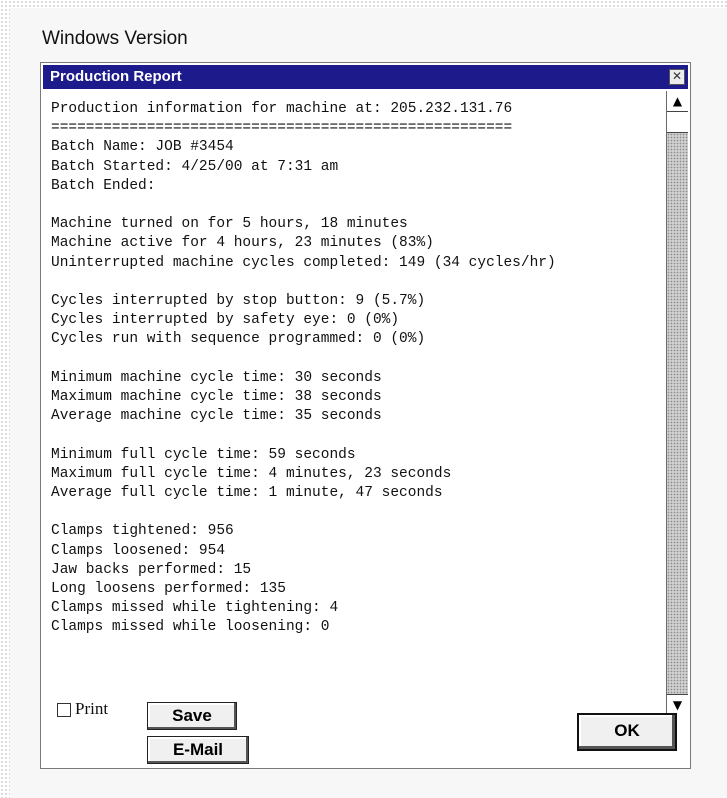 This screenshot has width=727, height=798. What do you see at coordinates (5, 399) in the screenshot?
I see `dotted-frame-left` at bounding box center [5, 399].